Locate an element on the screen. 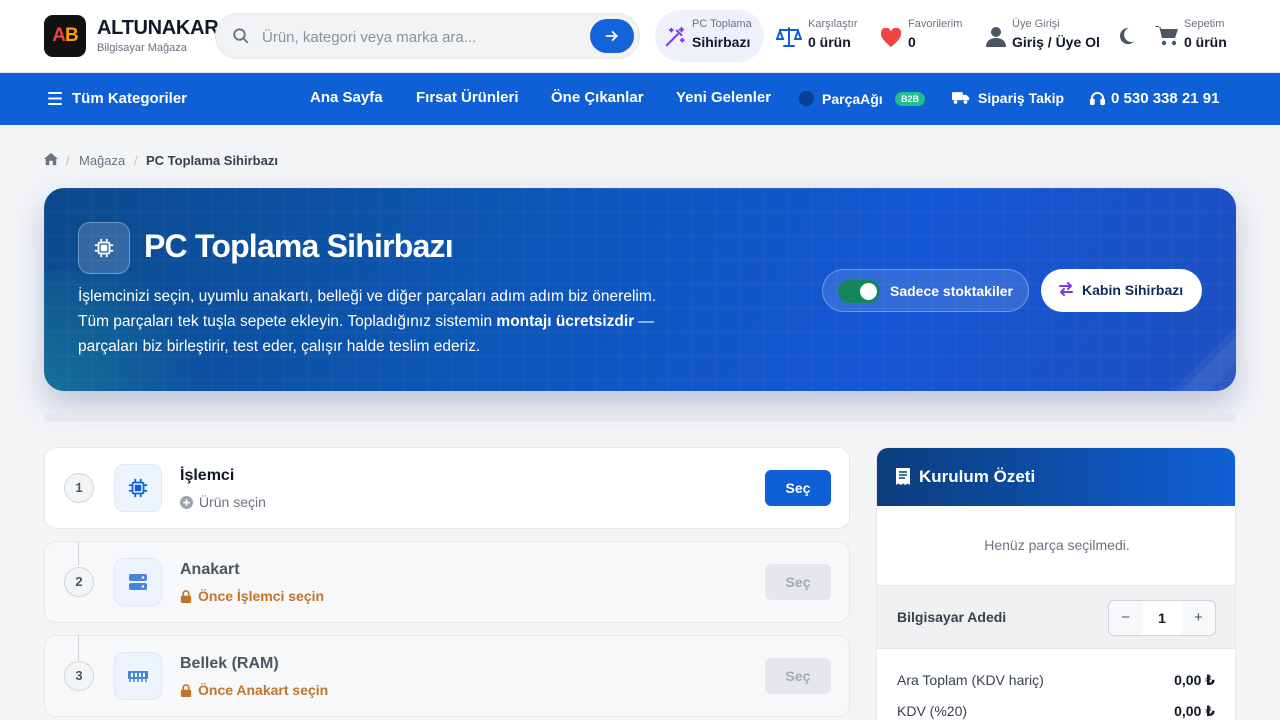 Image resolution: width=1280 pixels, height=720 pixels. step-title: Bellek (RAM) is located at coordinates (229, 663).